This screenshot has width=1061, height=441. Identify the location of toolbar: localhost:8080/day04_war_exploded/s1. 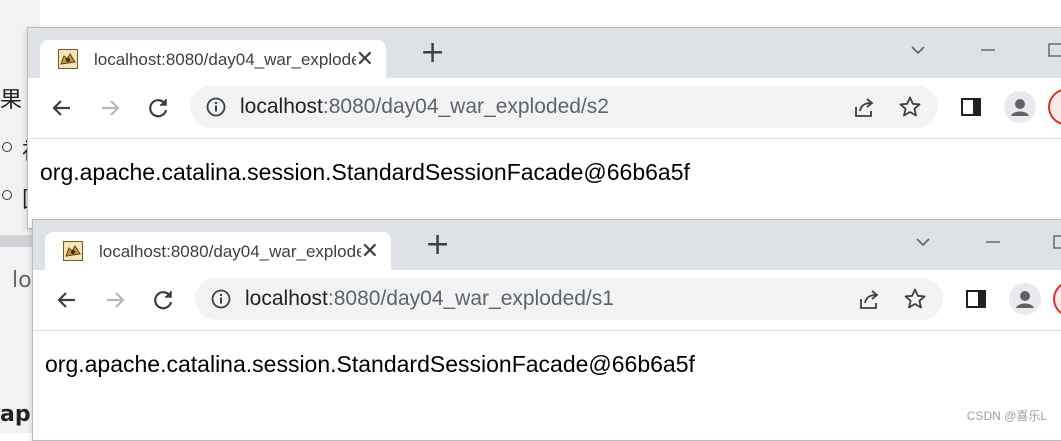
(547, 300).